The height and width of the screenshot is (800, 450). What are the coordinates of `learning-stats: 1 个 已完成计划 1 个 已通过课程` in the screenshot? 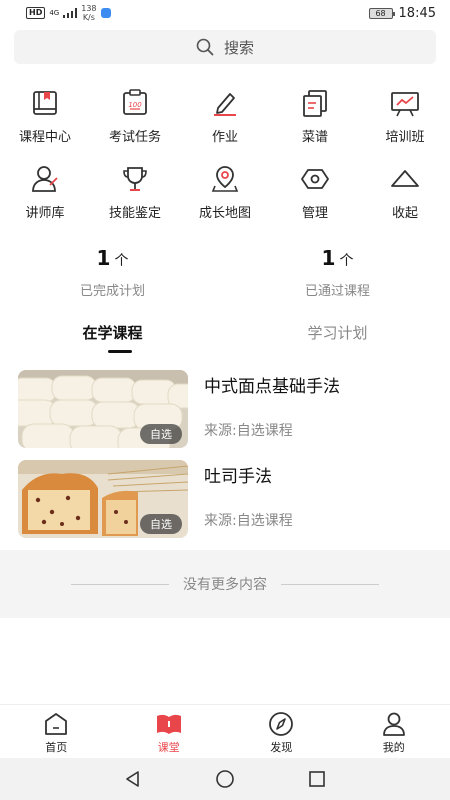 It's located at (225, 272).